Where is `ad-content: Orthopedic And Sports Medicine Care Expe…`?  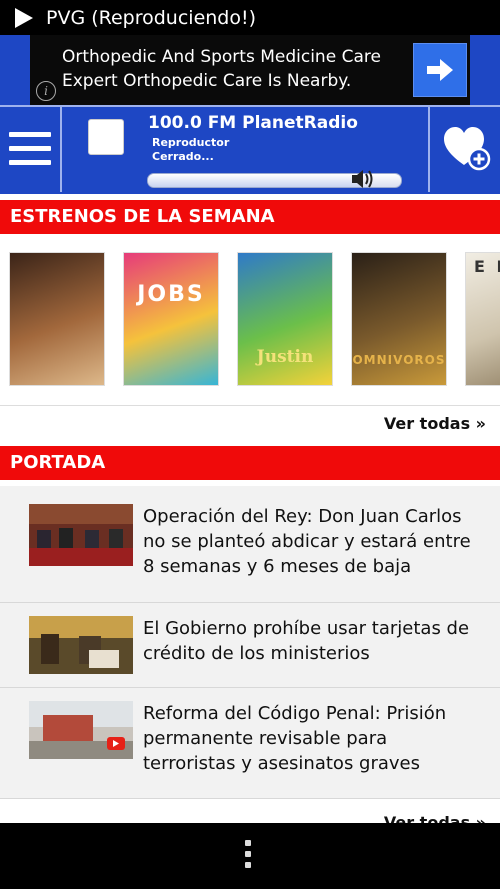
ad-content: Orthopedic And Sports Medicine Care Expe… is located at coordinates (250, 70).